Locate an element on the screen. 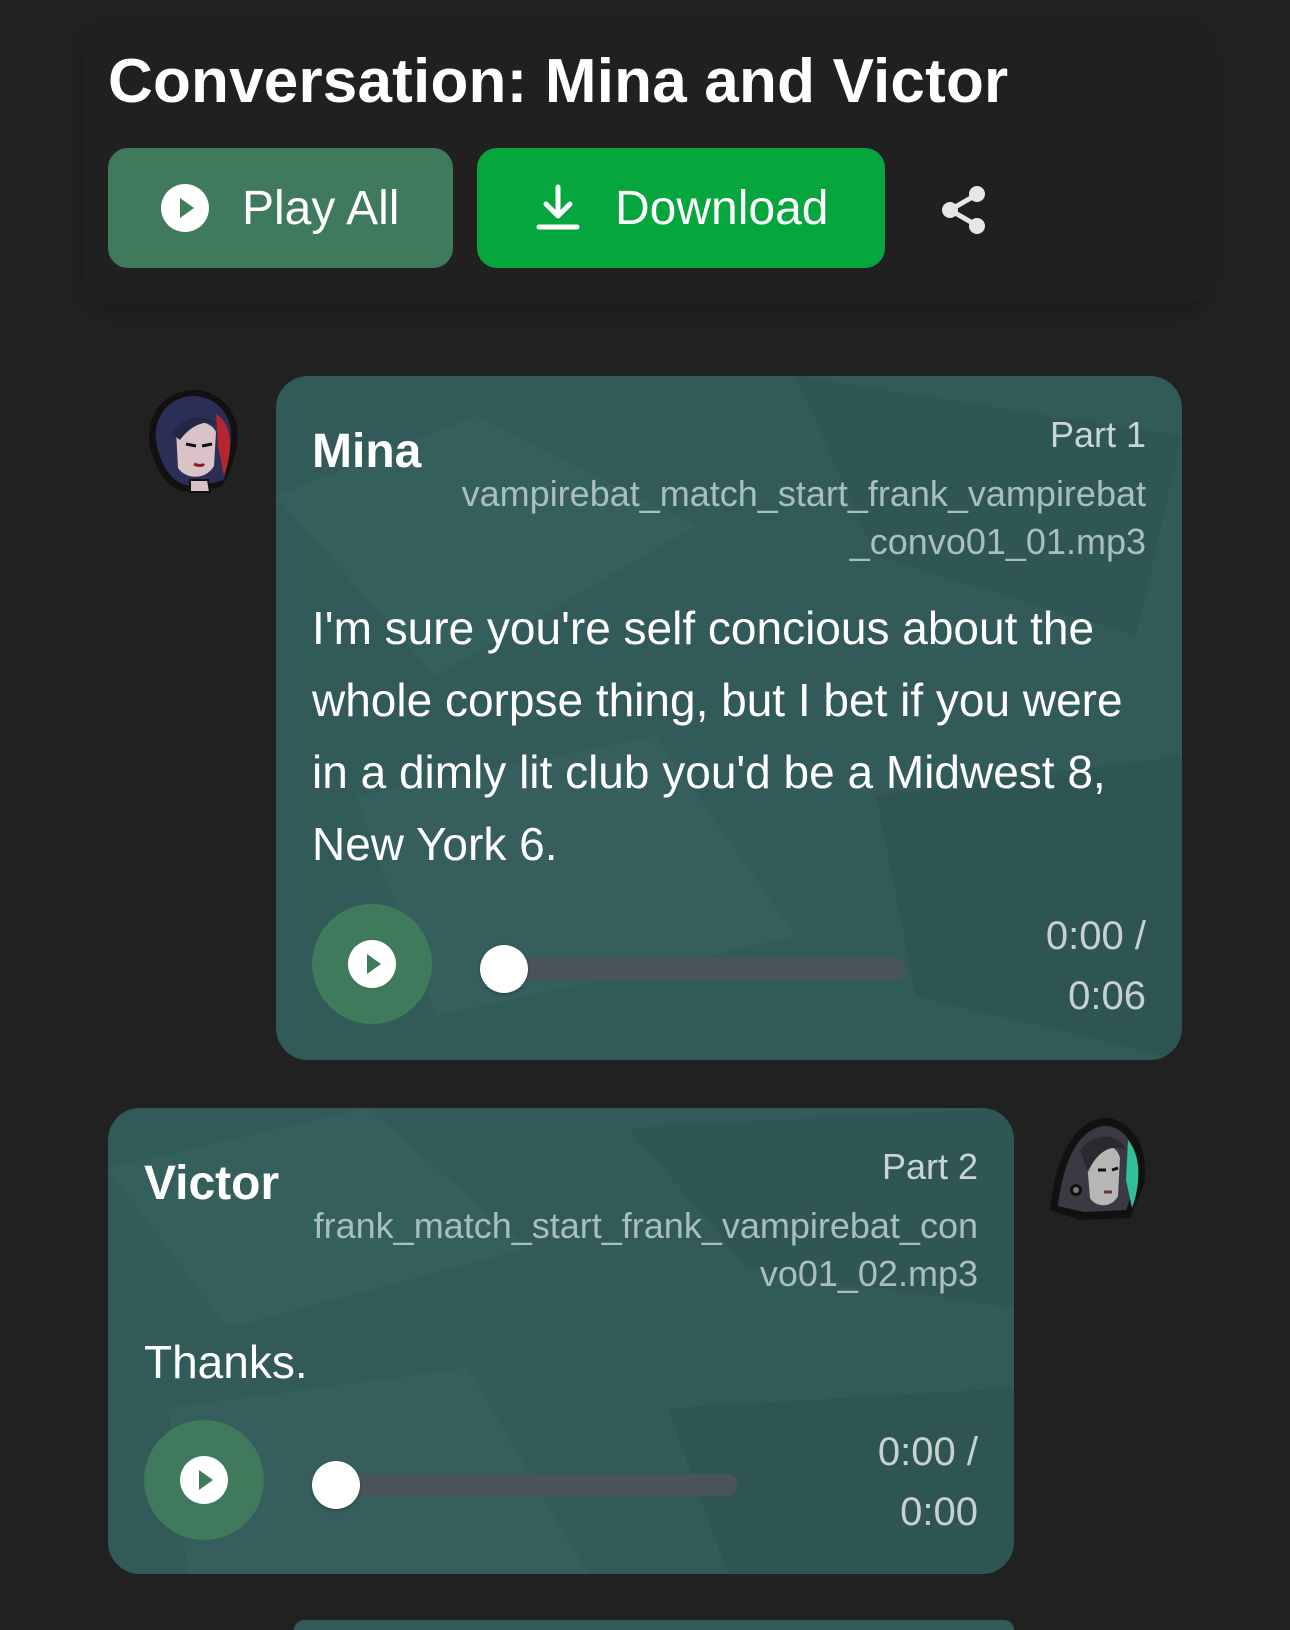 This screenshot has height=1630, width=1290. time-total: 0:06 is located at coordinates (1107, 996).